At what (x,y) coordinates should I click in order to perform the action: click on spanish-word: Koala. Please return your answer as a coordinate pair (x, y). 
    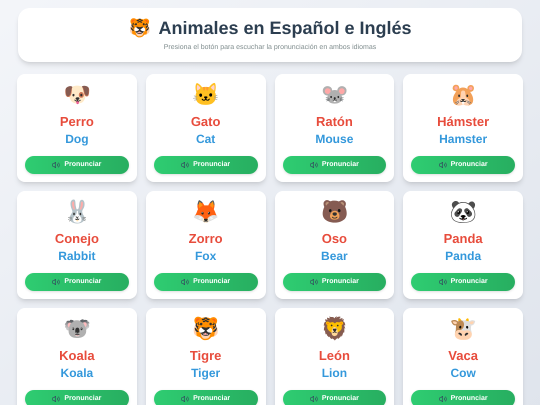
    Looking at the image, I should click on (77, 356).